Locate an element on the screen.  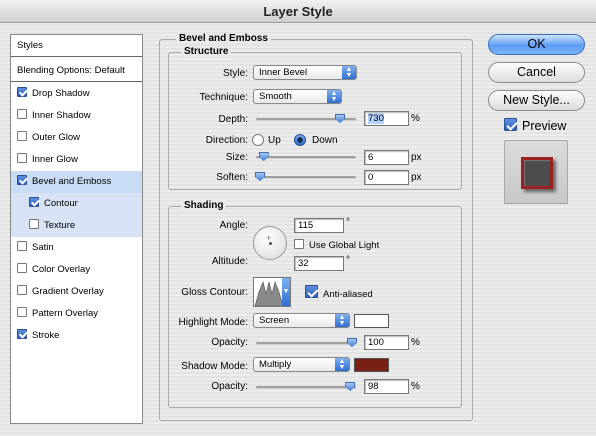
technique-popup: Smooth ▲ ▼ is located at coordinates (297, 96).